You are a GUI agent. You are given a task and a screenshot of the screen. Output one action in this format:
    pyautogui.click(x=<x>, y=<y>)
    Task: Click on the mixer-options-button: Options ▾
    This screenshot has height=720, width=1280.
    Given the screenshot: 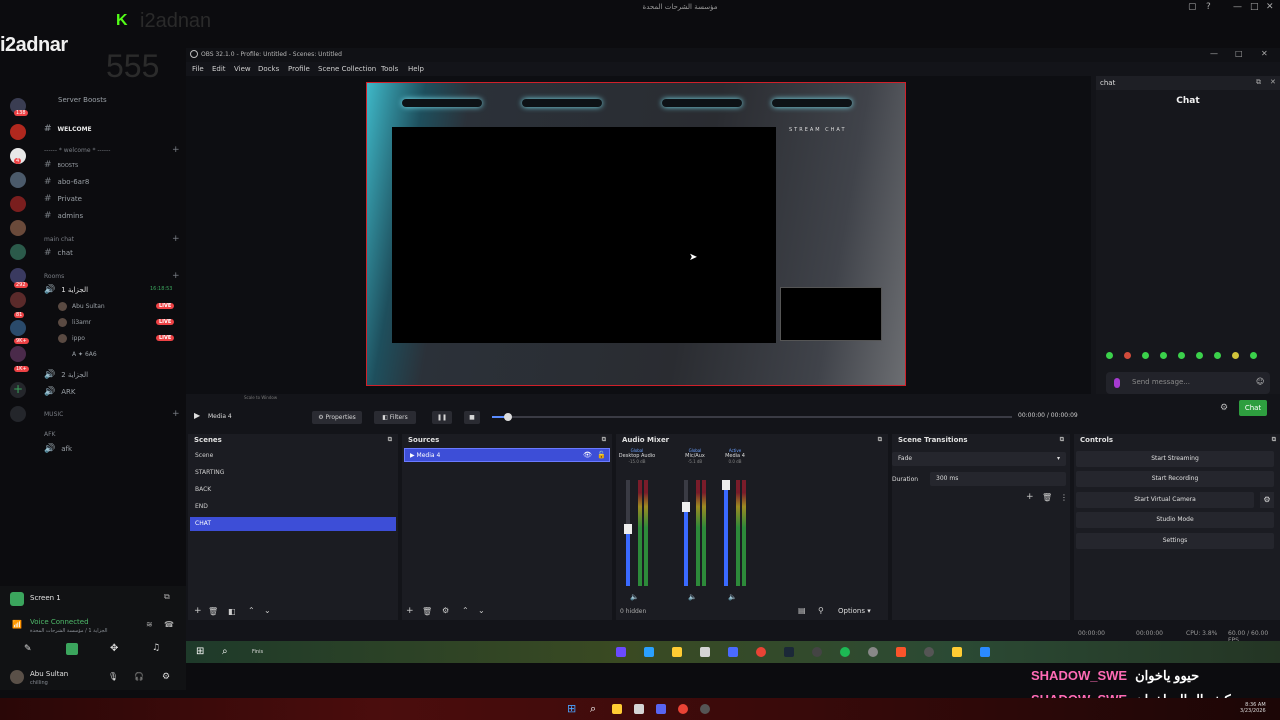 What is the action you would take?
    pyautogui.click(x=854, y=611)
    